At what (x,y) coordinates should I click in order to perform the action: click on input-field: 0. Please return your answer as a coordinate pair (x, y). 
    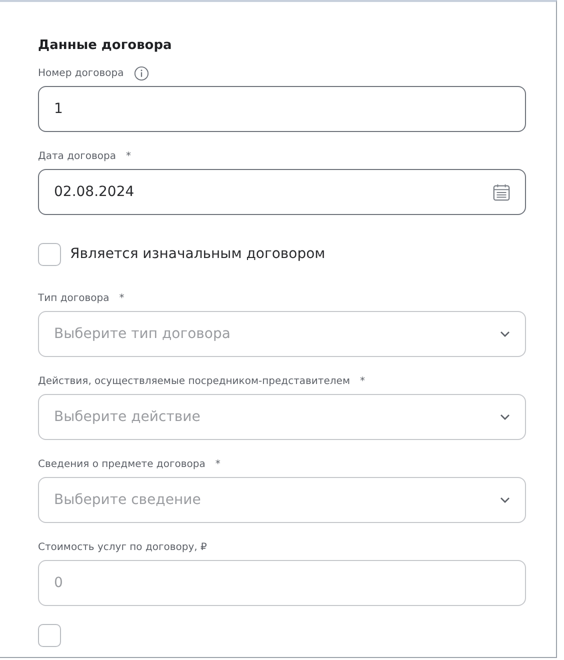
    Looking at the image, I should click on (282, 583).